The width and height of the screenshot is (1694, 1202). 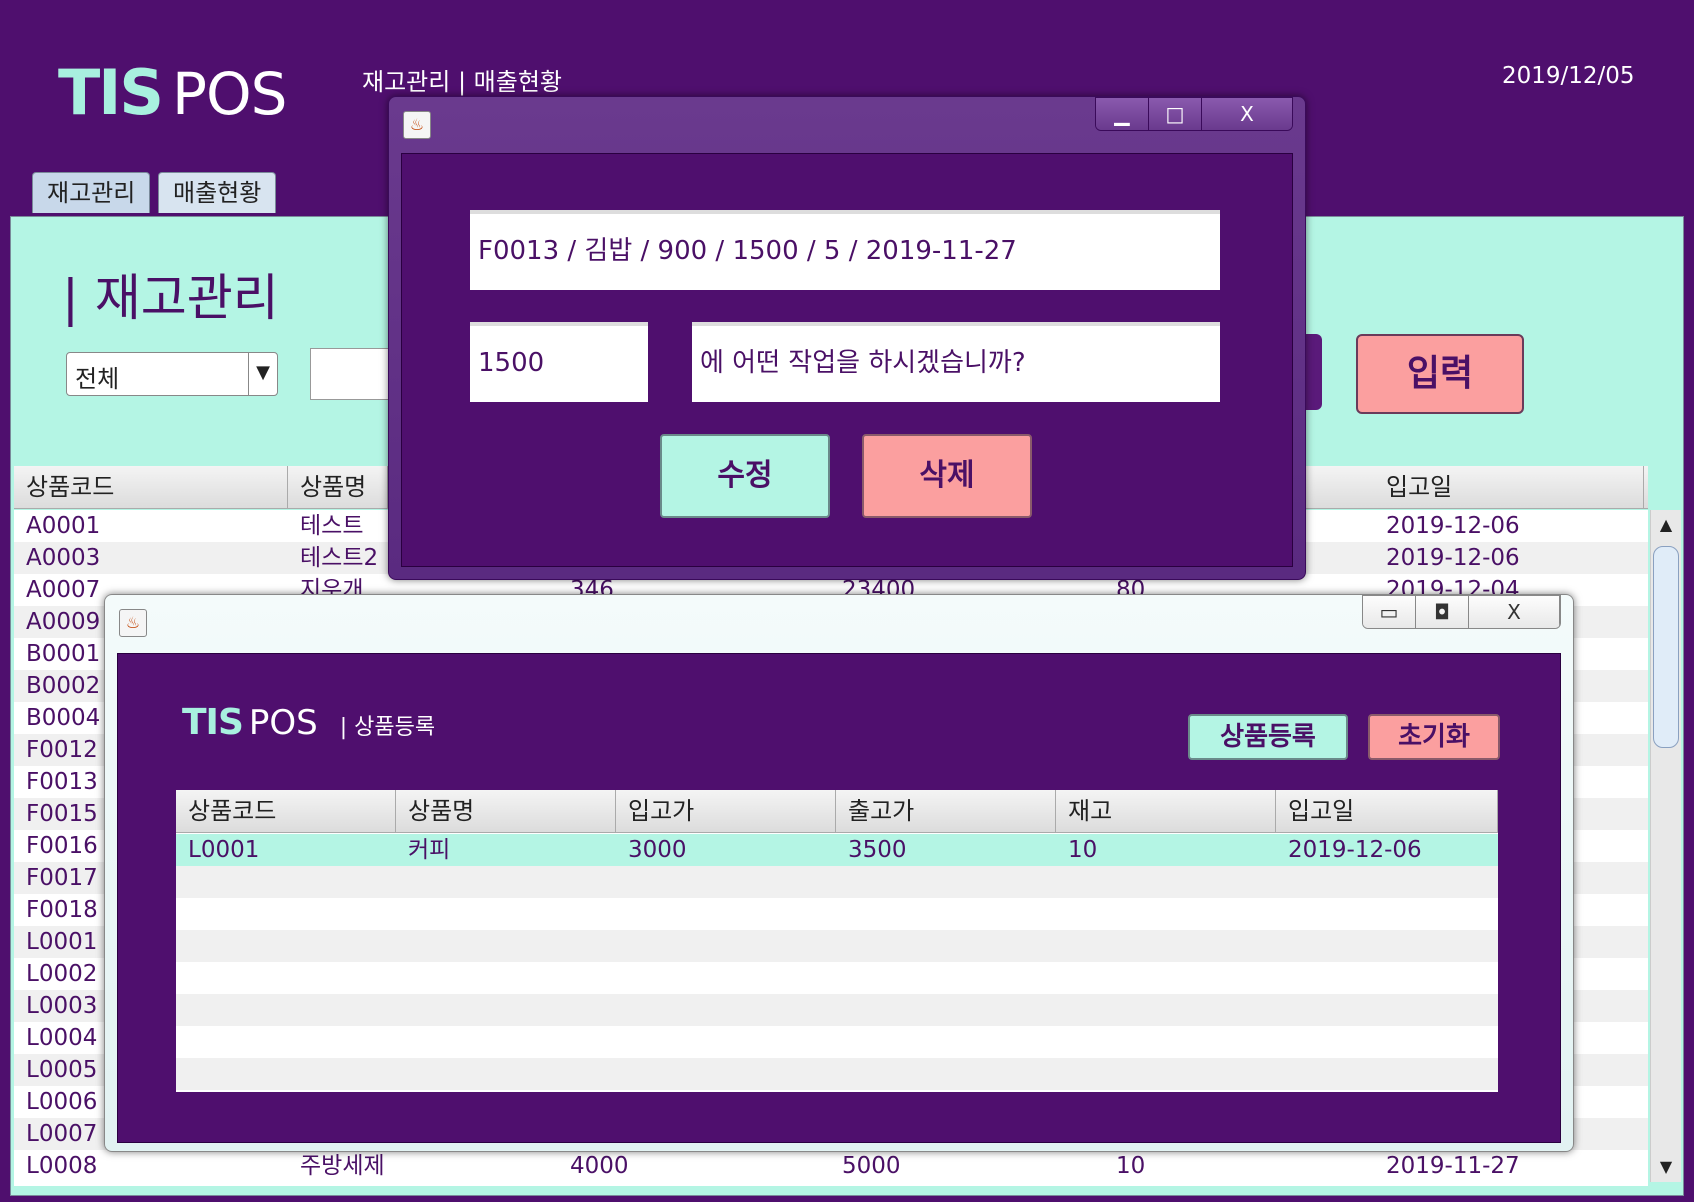 I want to click on cell-code: L0008, so click(x=62, y=1166).